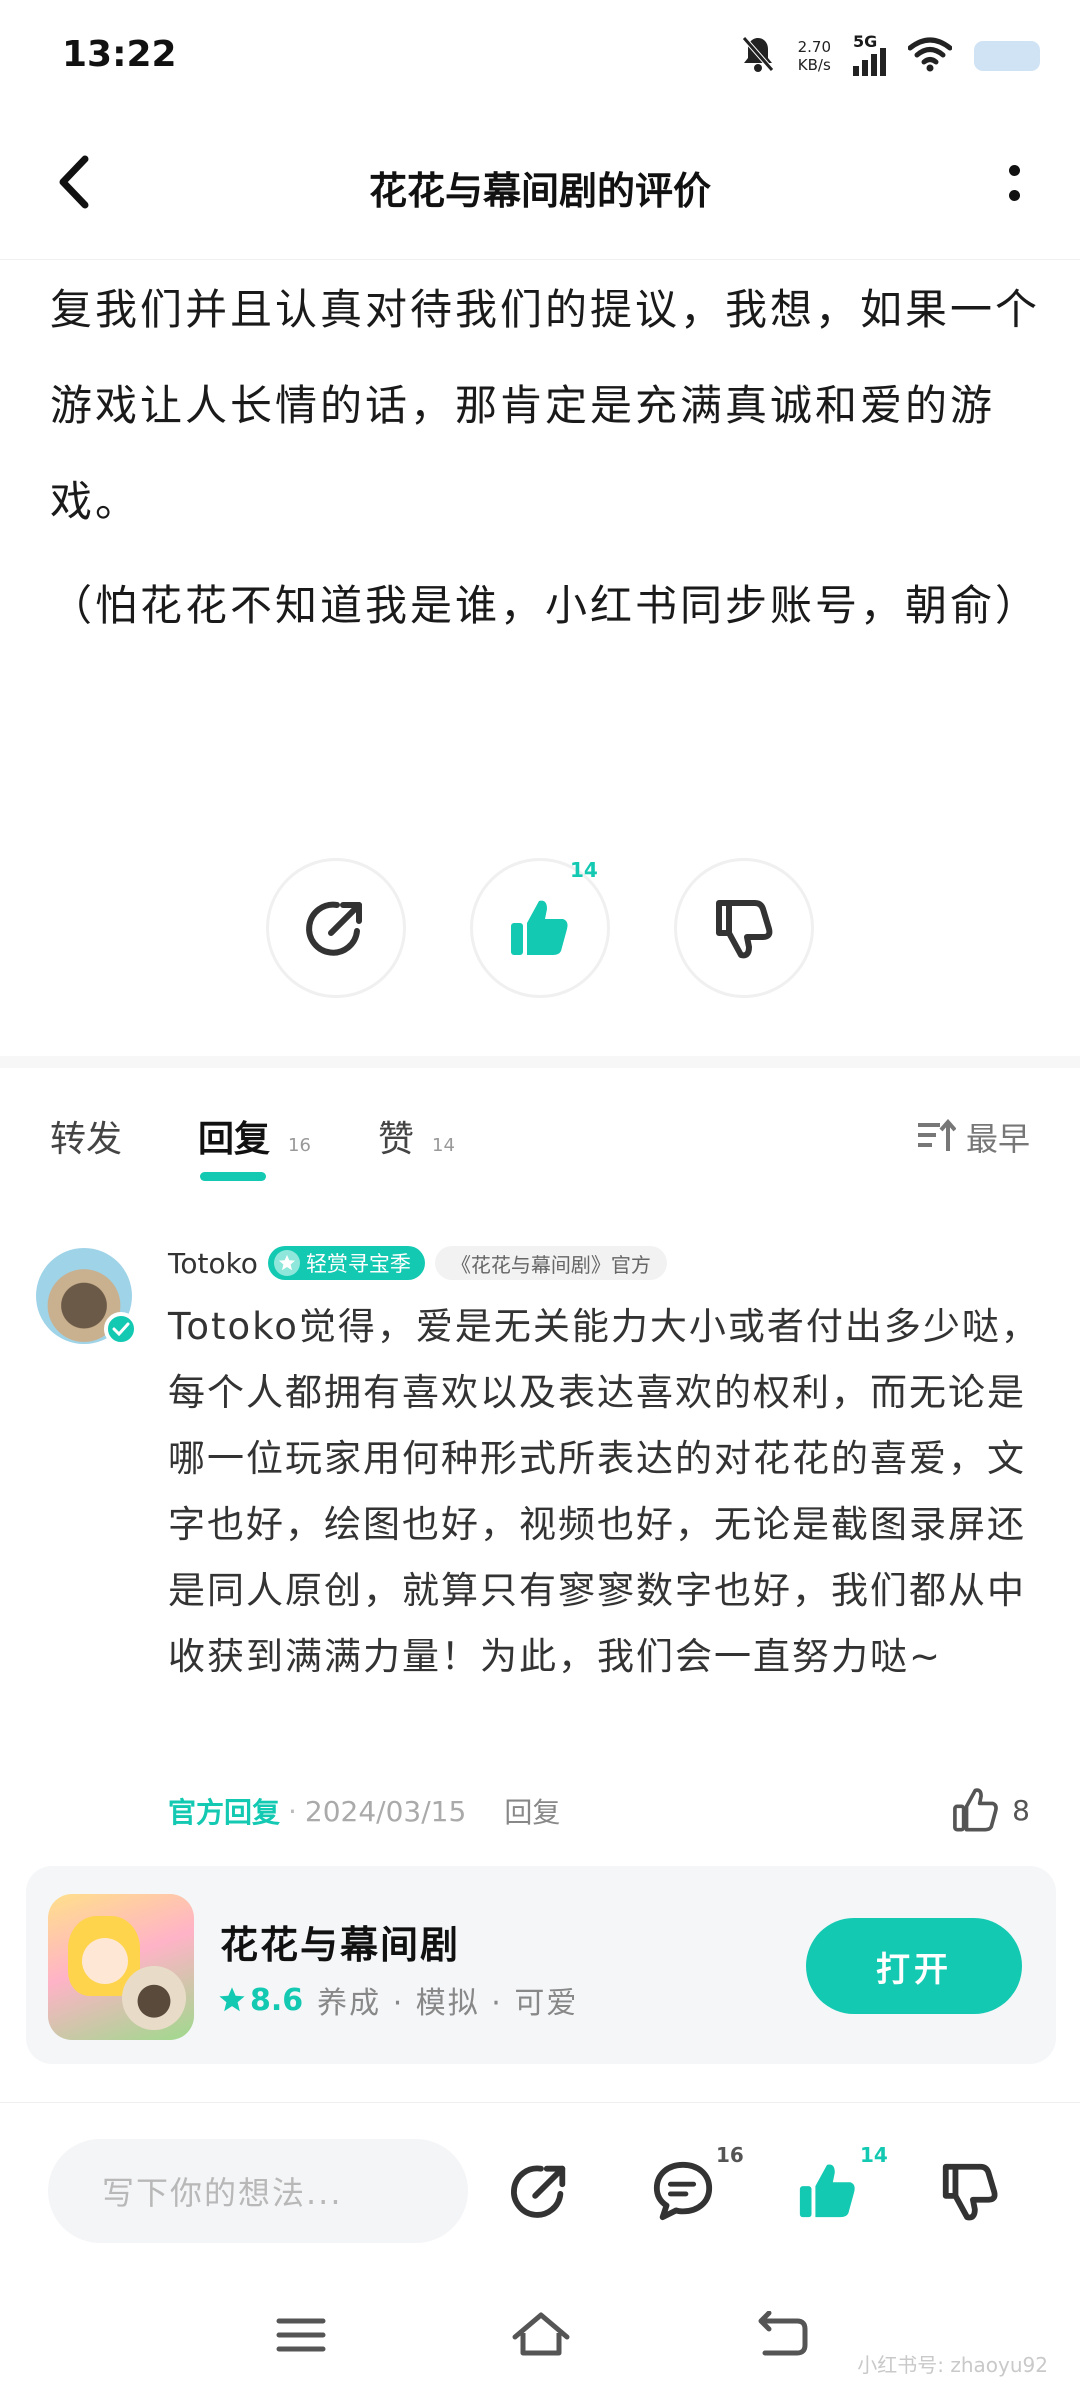 The image size is (1080, 2400). I want to click on comment-like-button: 8, so click(991, 1810).